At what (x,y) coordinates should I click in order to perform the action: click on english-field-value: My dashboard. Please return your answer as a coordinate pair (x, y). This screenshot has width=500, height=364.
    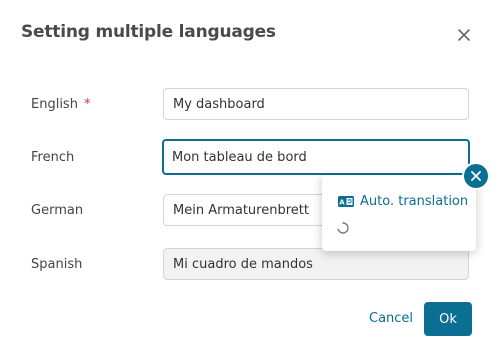
    Looking at the image, I should click on (219, 104).